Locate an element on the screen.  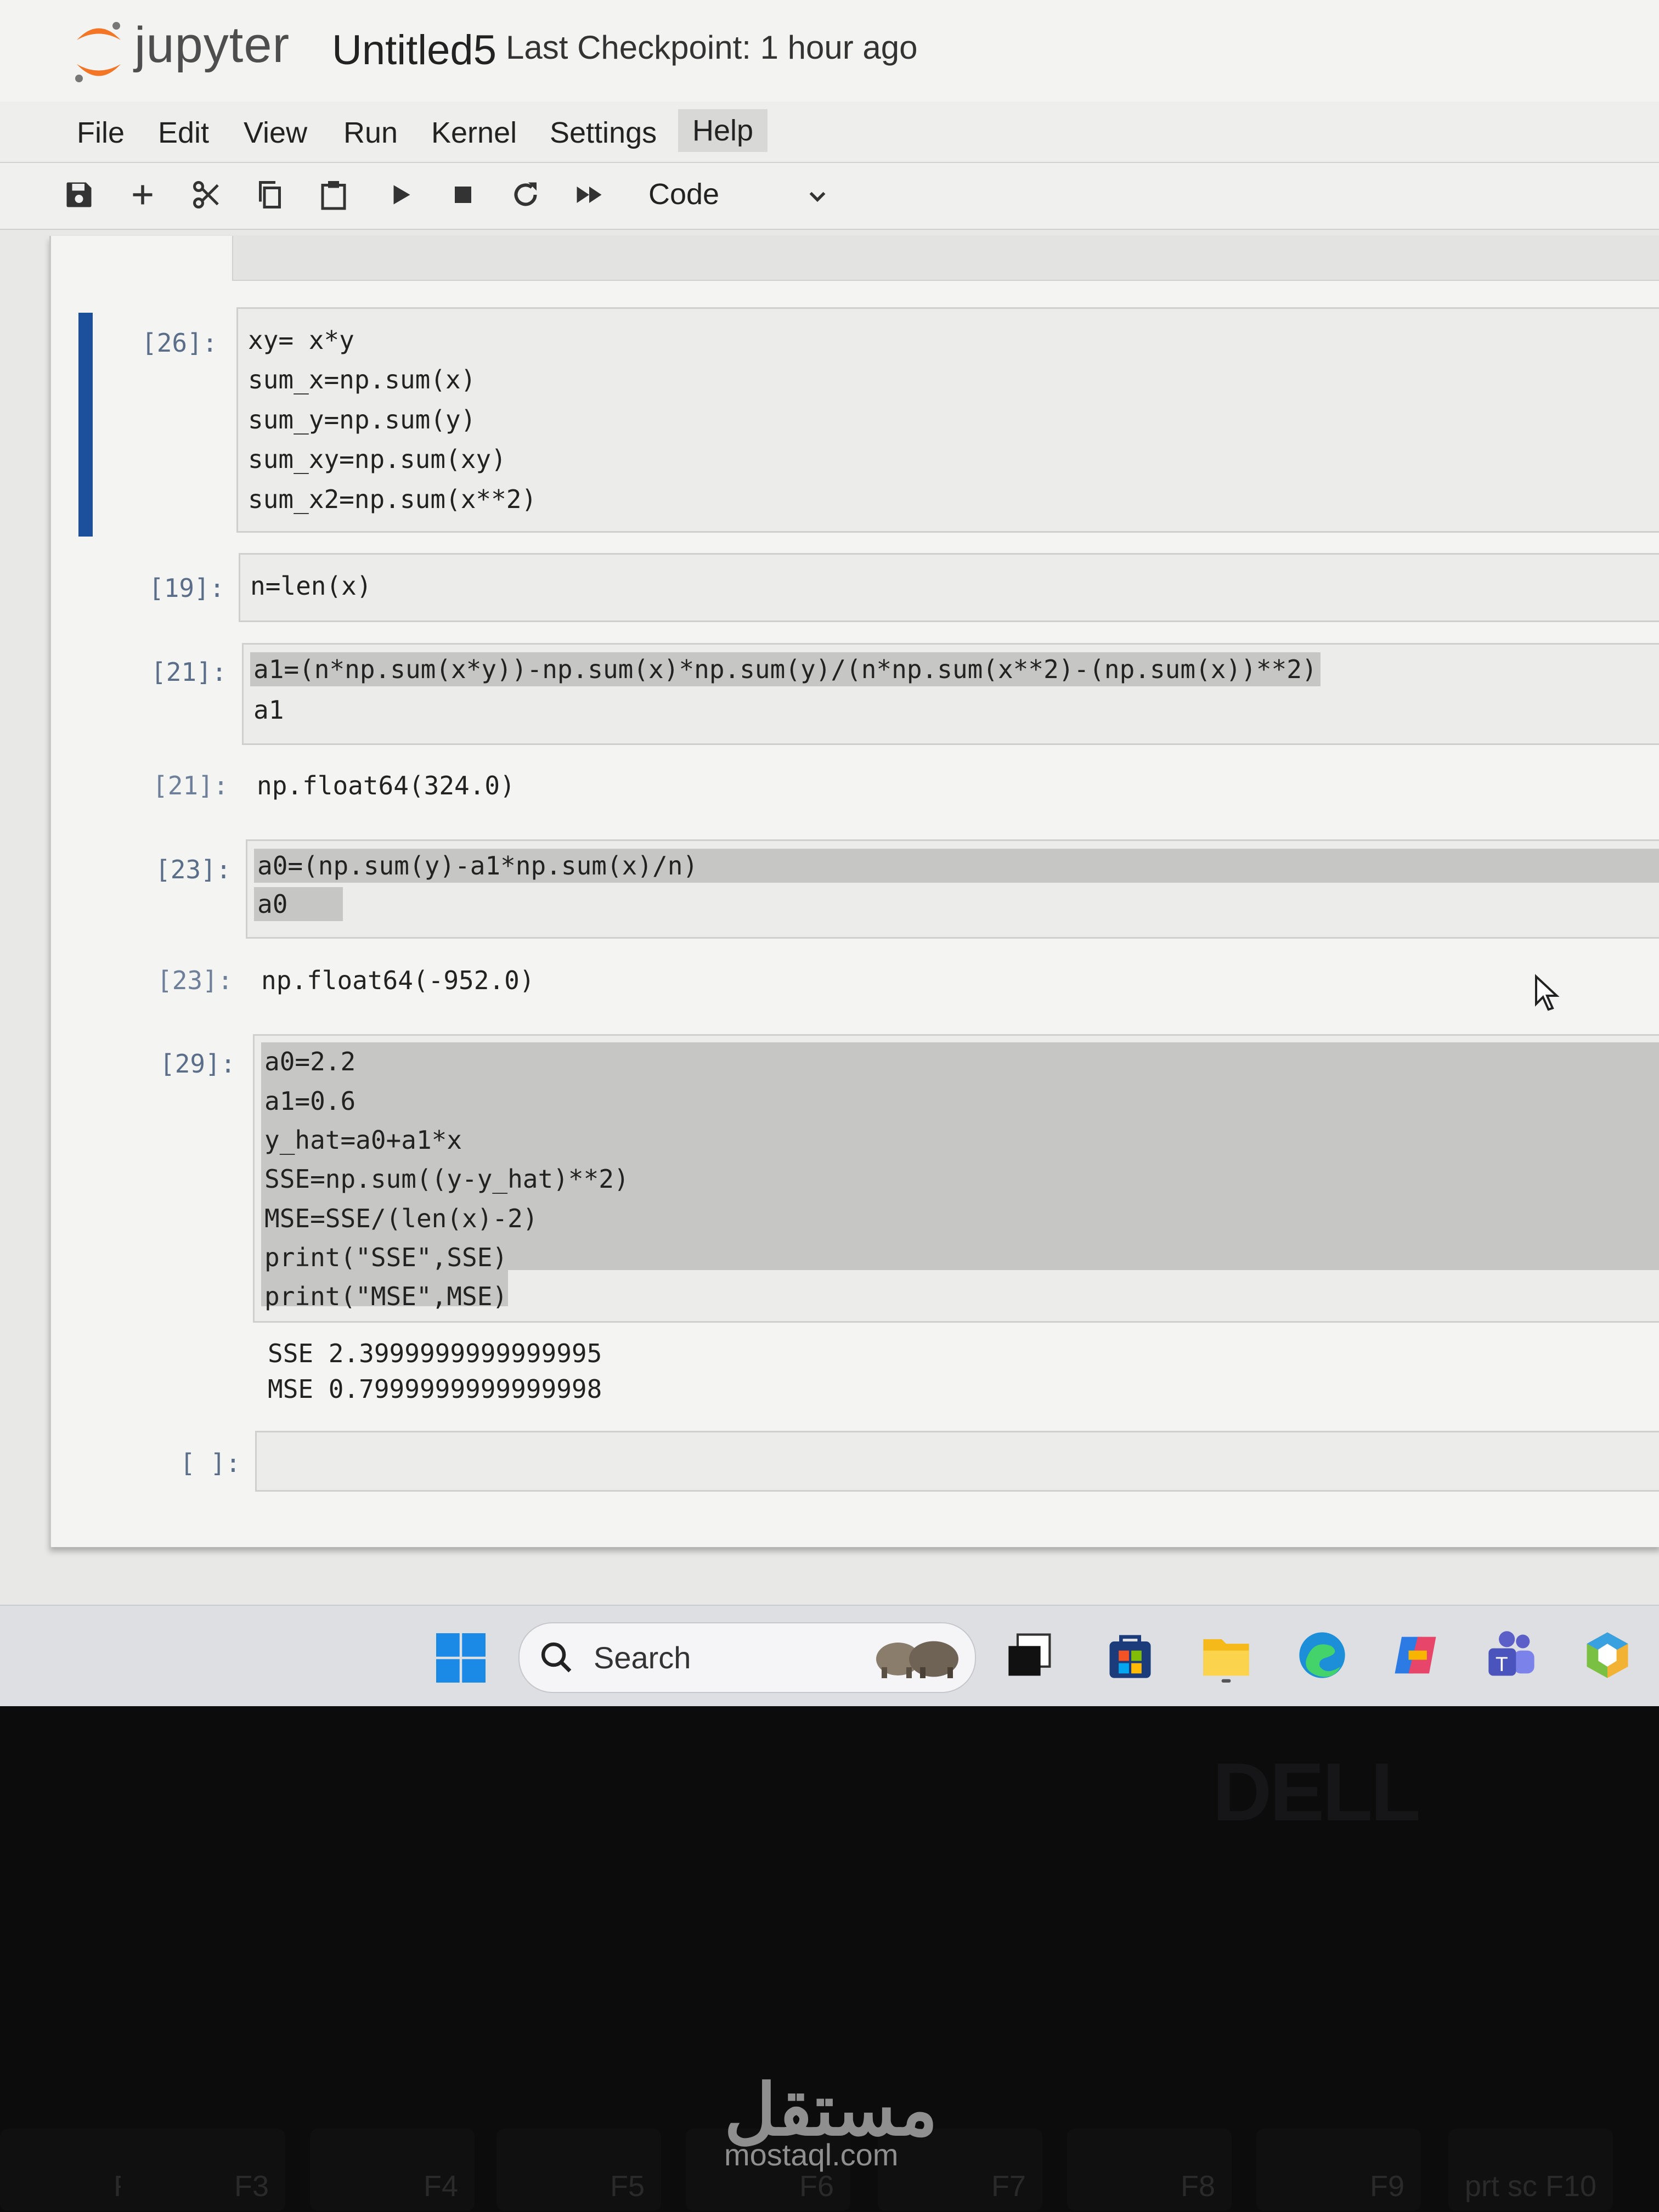
search-icon is located at coordinates (556, 1658).